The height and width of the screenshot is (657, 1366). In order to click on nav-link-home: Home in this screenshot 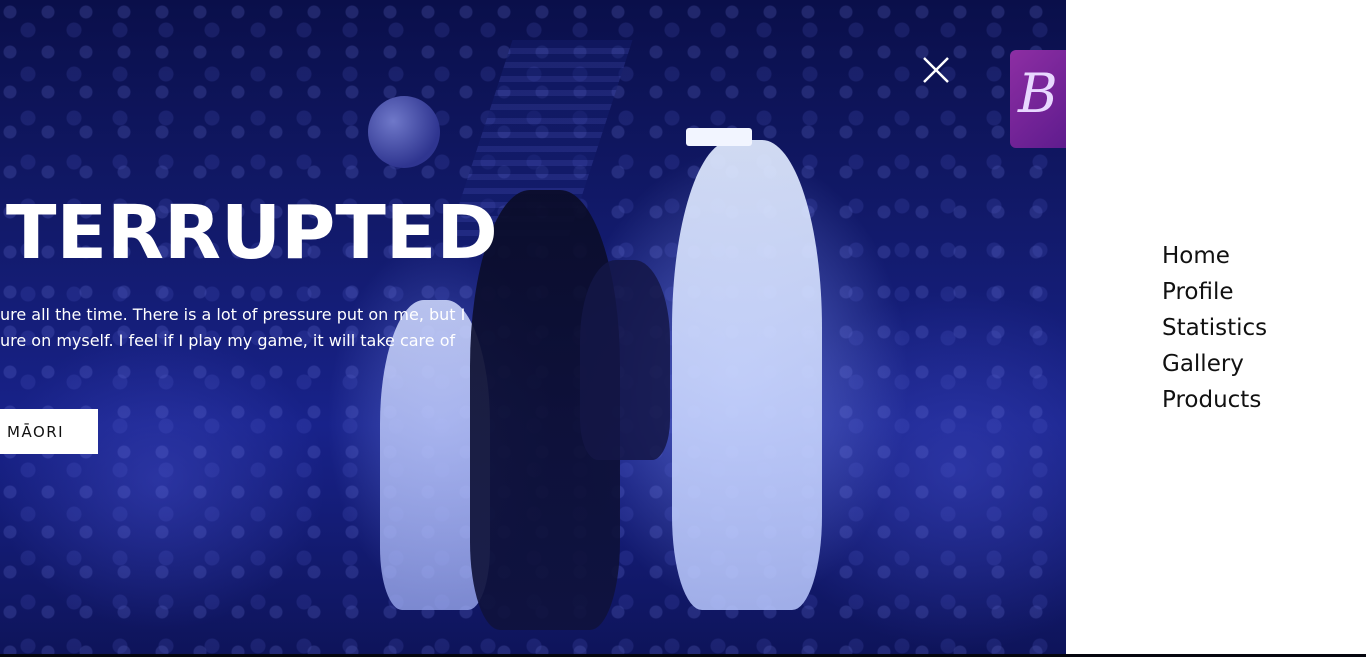, I will do `click(1196, 256)`.